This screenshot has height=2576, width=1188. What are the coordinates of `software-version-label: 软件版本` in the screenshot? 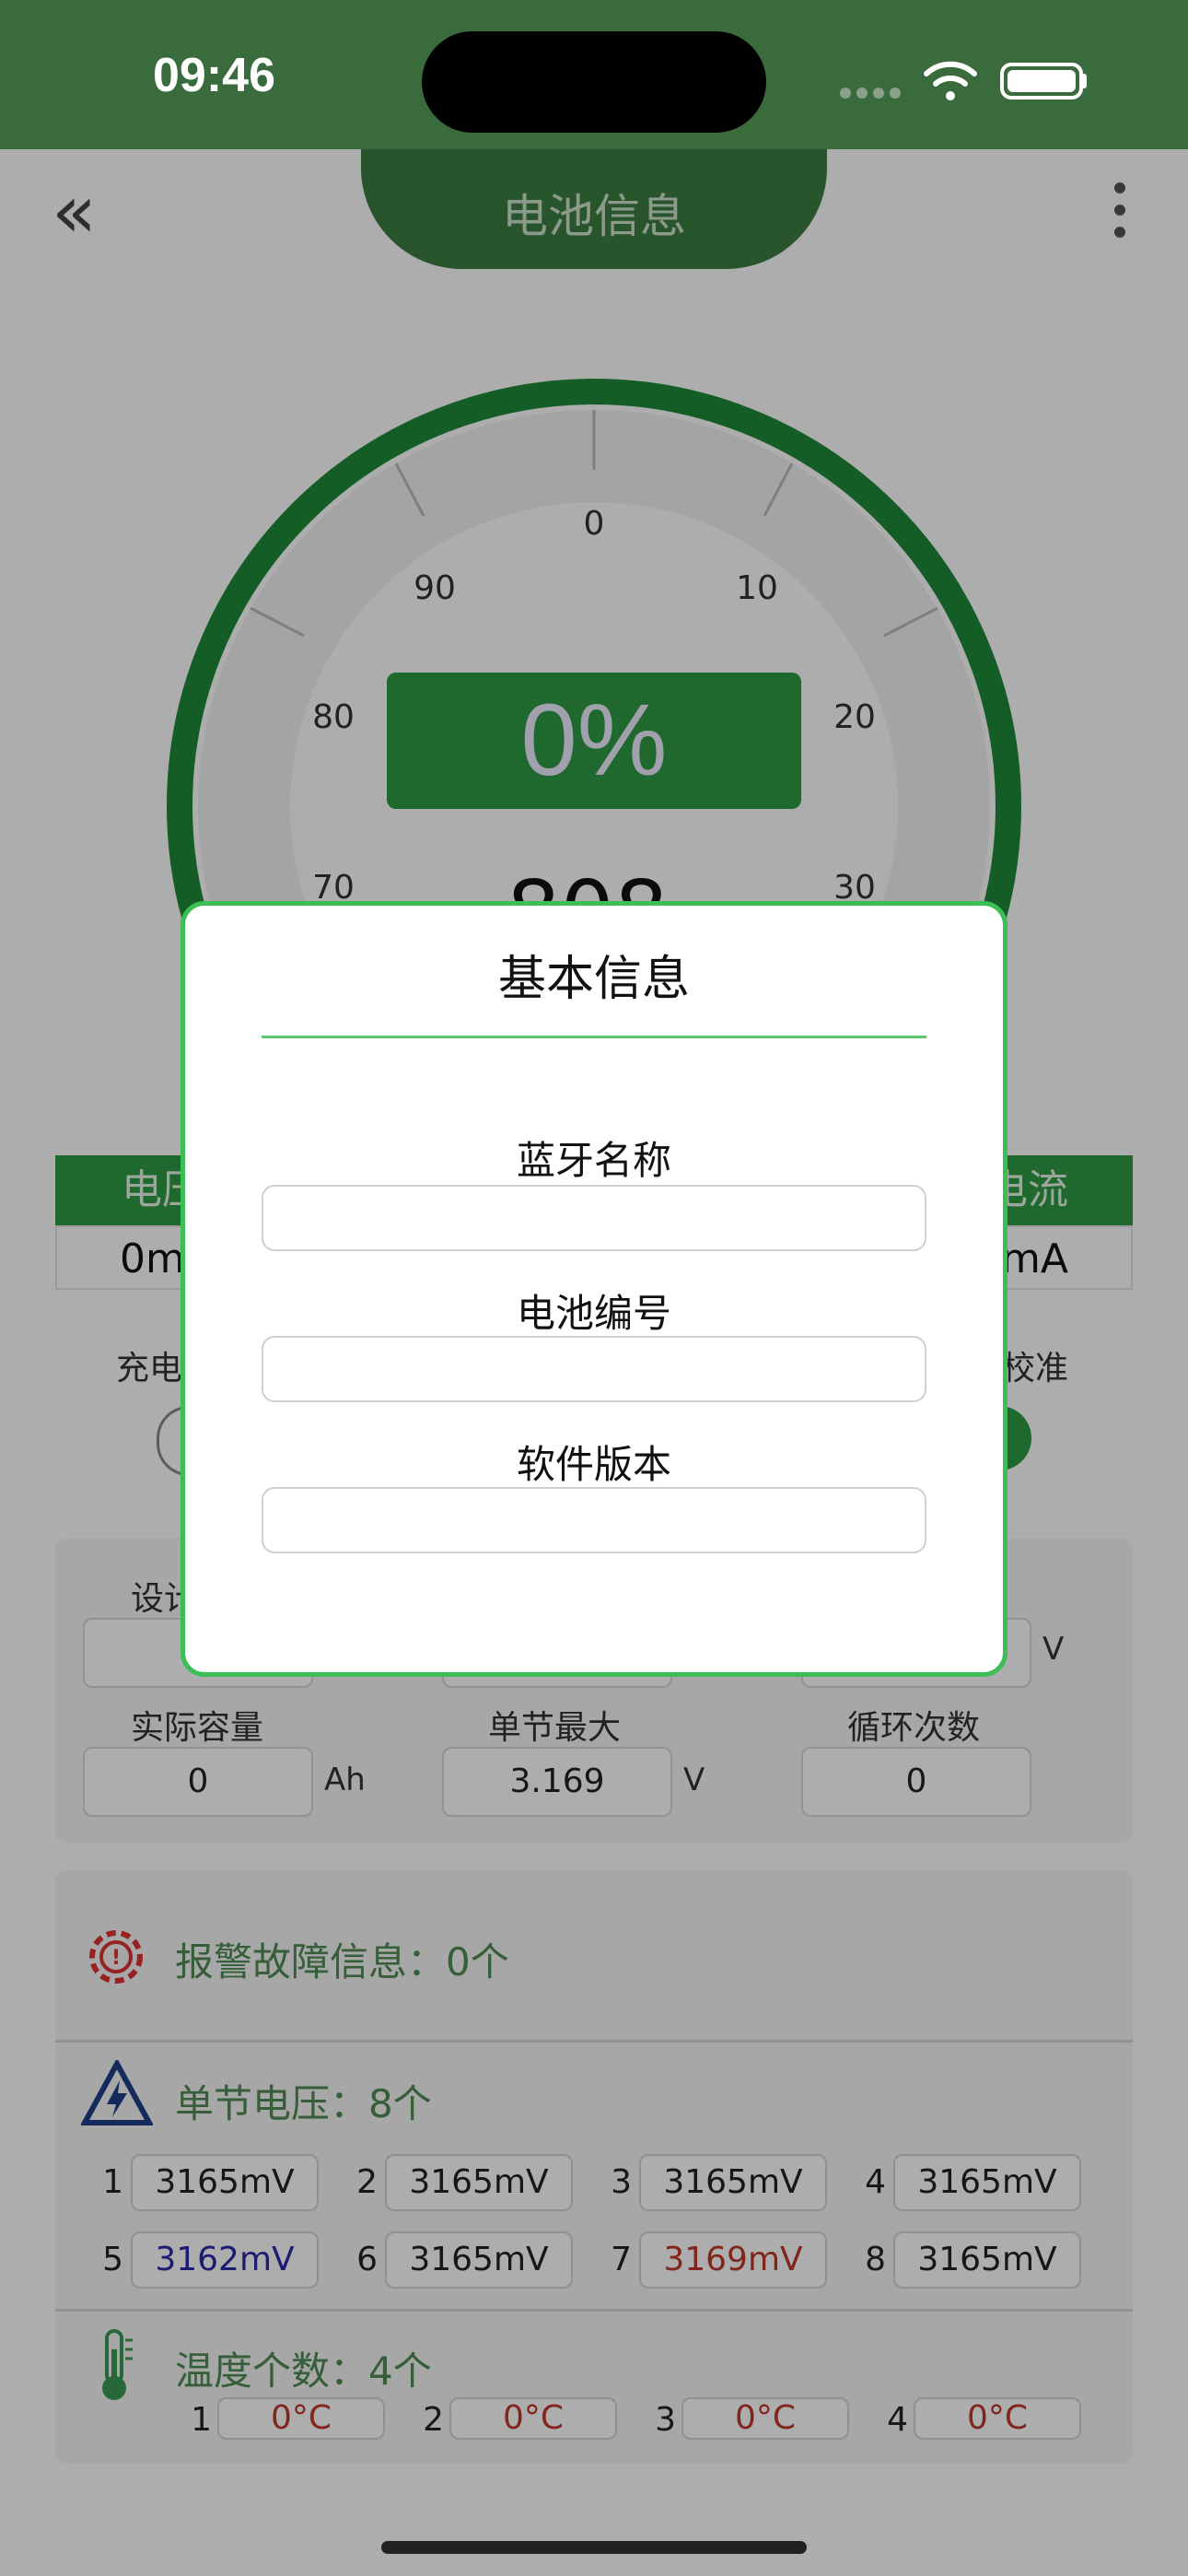 It's located at (593, 1464).